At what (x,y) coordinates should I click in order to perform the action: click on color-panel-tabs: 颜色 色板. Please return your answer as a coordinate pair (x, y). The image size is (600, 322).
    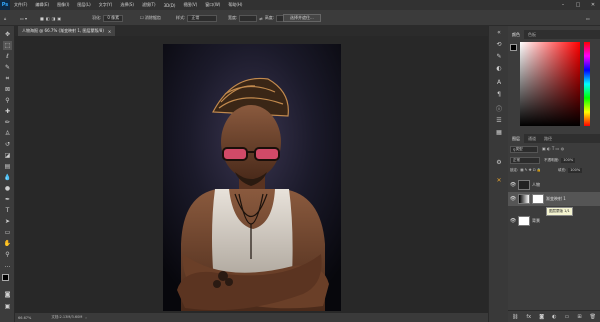
    Looking at the image, I should click on (554, 34).